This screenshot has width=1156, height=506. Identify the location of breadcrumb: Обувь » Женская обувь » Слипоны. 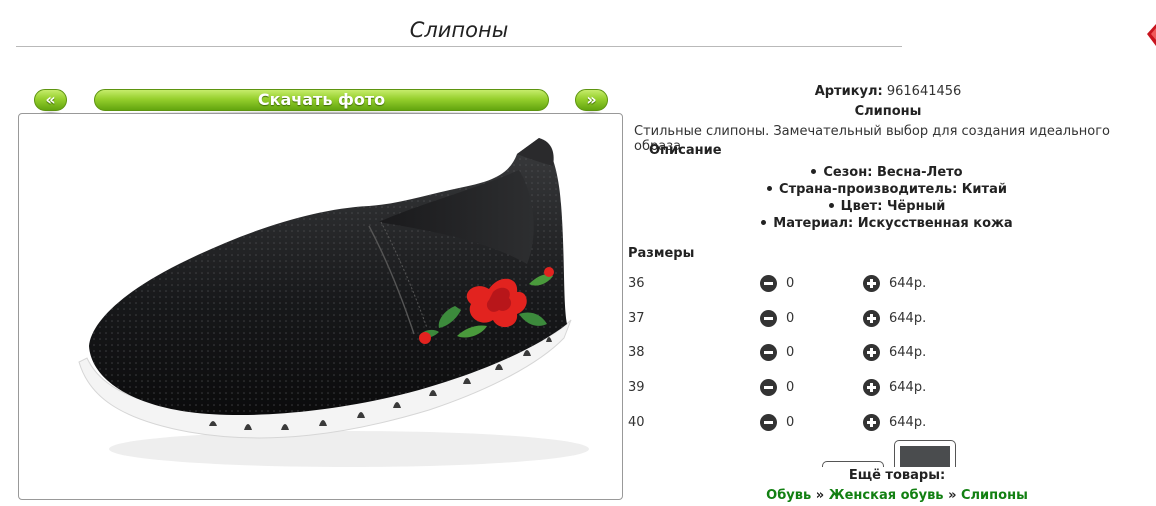
(897, 495).